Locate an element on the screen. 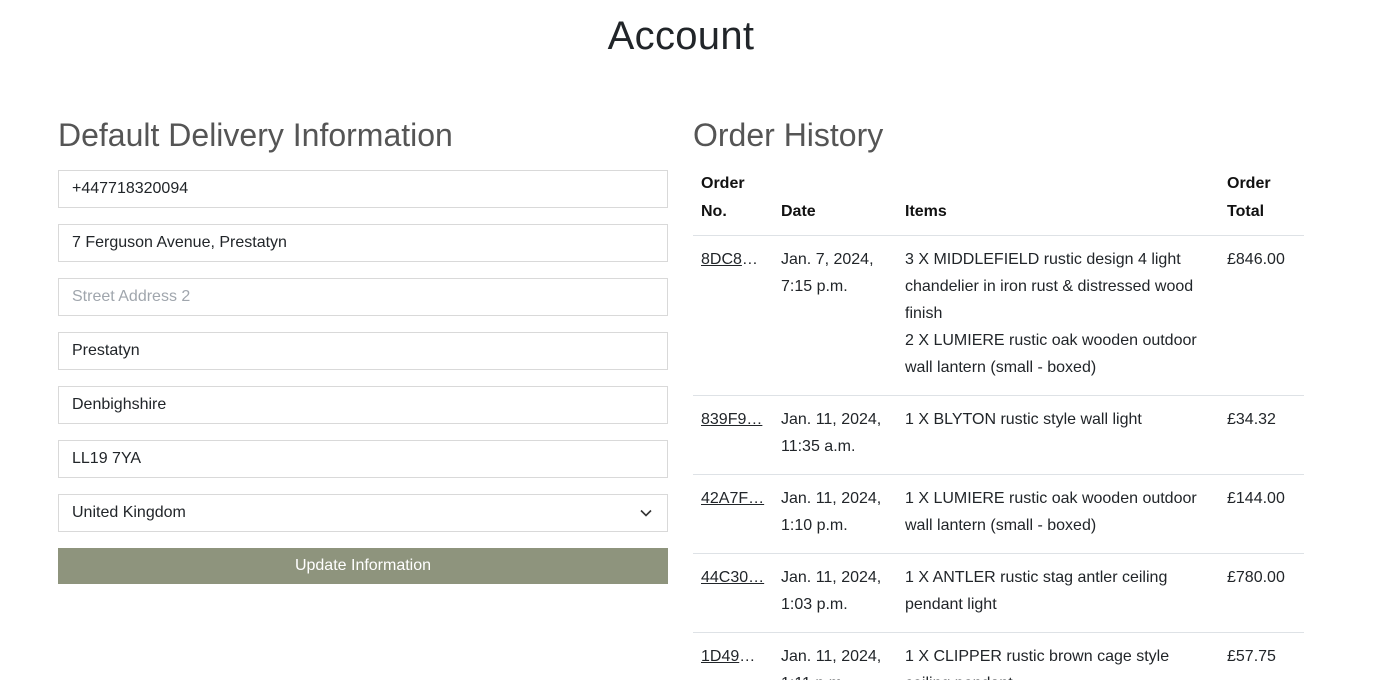 This screenshot has width=1400, height=680. order-date-cell: Jan. 11, 2024, 1:10 p.m. is located at coordinates (835, 514).